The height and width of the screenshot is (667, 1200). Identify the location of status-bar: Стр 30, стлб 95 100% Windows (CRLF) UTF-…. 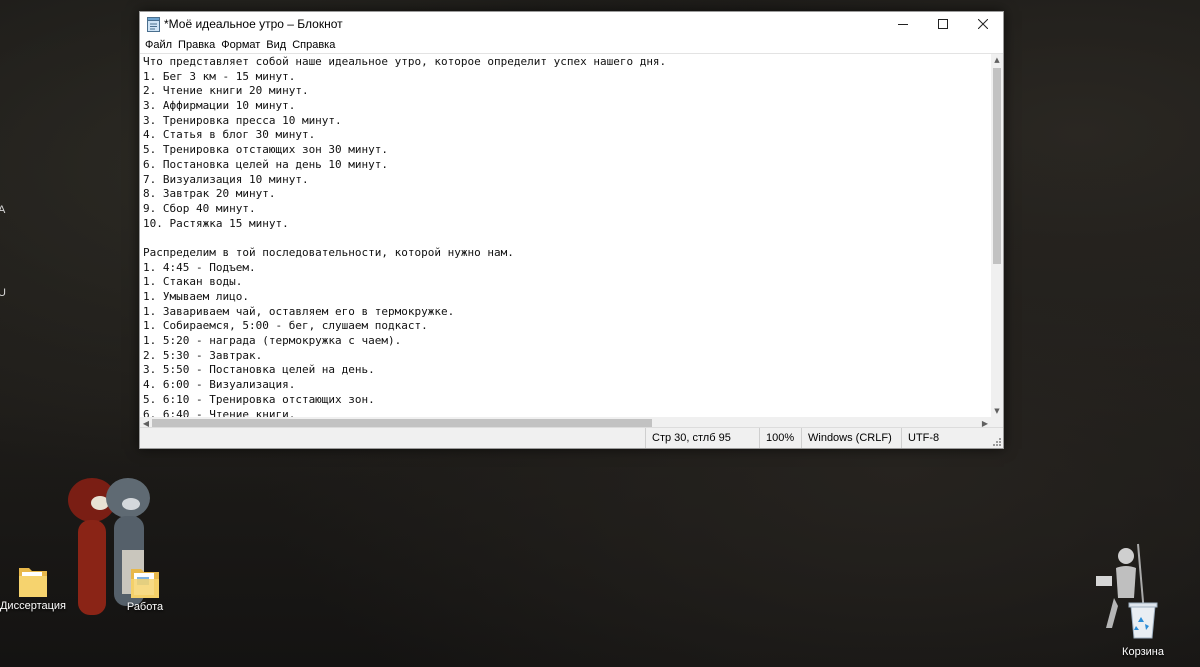
(571, 437).